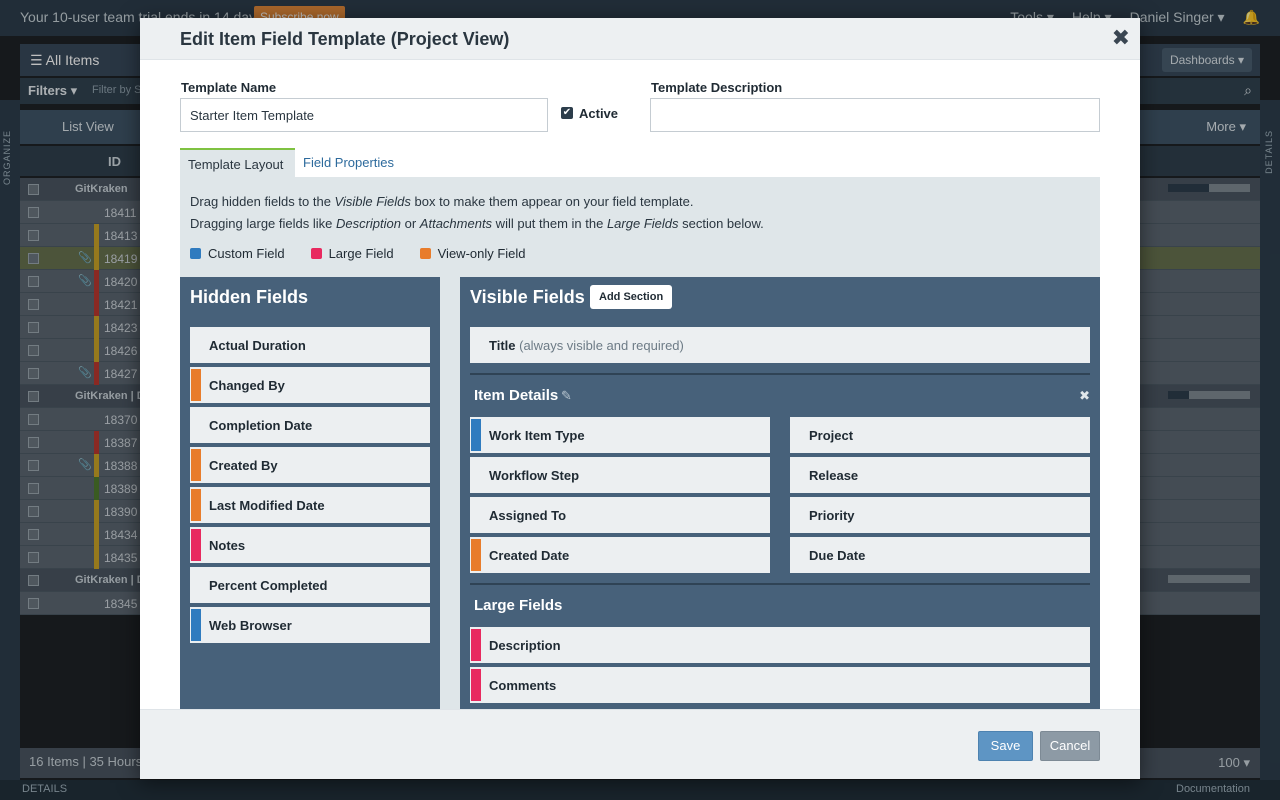  Describe the element at coordinates (249, 297) in the screenshot. I see `hidden-fields-title: Hidden Fields` at that location.